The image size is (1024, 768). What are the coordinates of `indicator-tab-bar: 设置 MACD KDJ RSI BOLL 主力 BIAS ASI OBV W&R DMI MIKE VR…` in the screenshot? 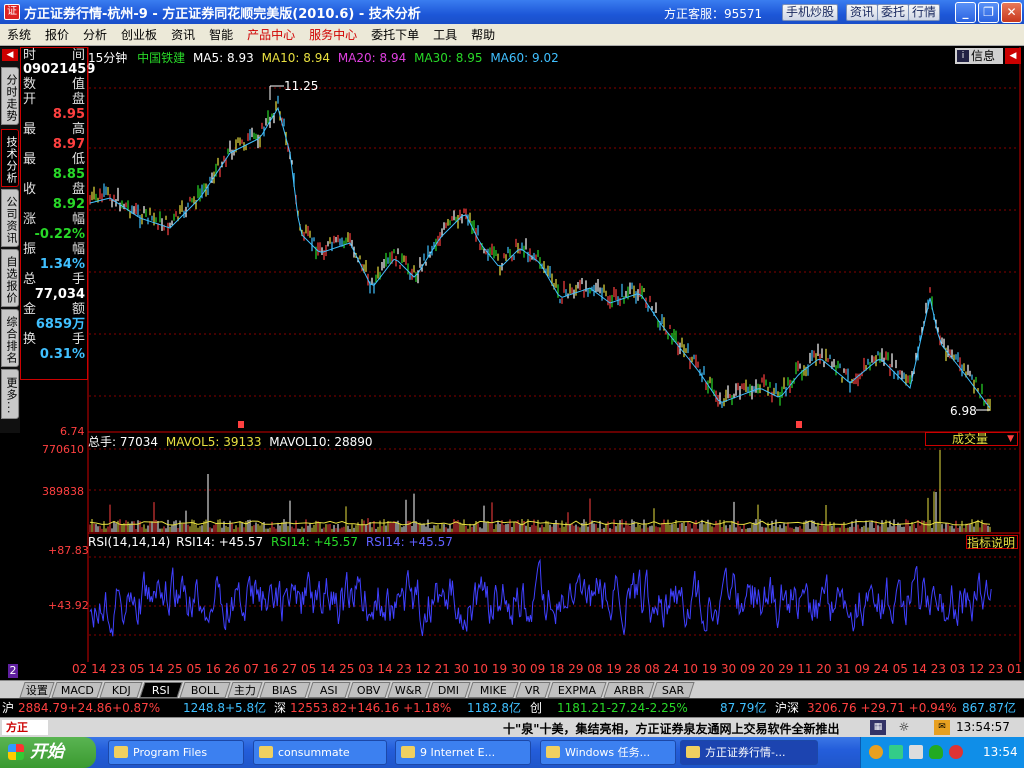 It's located at (512, 689).